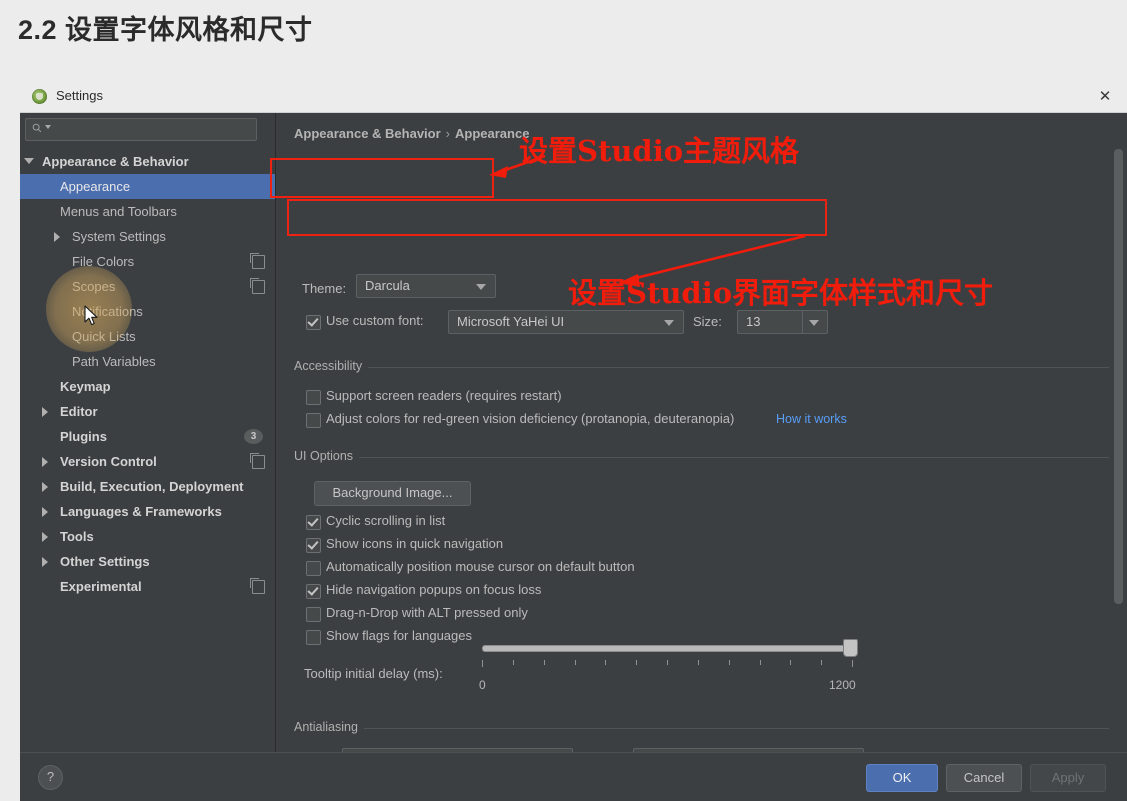 This screenshot has height=801, width=1127. I want to click on sidebar-item-label: Quick Lists, so click(104, 336).